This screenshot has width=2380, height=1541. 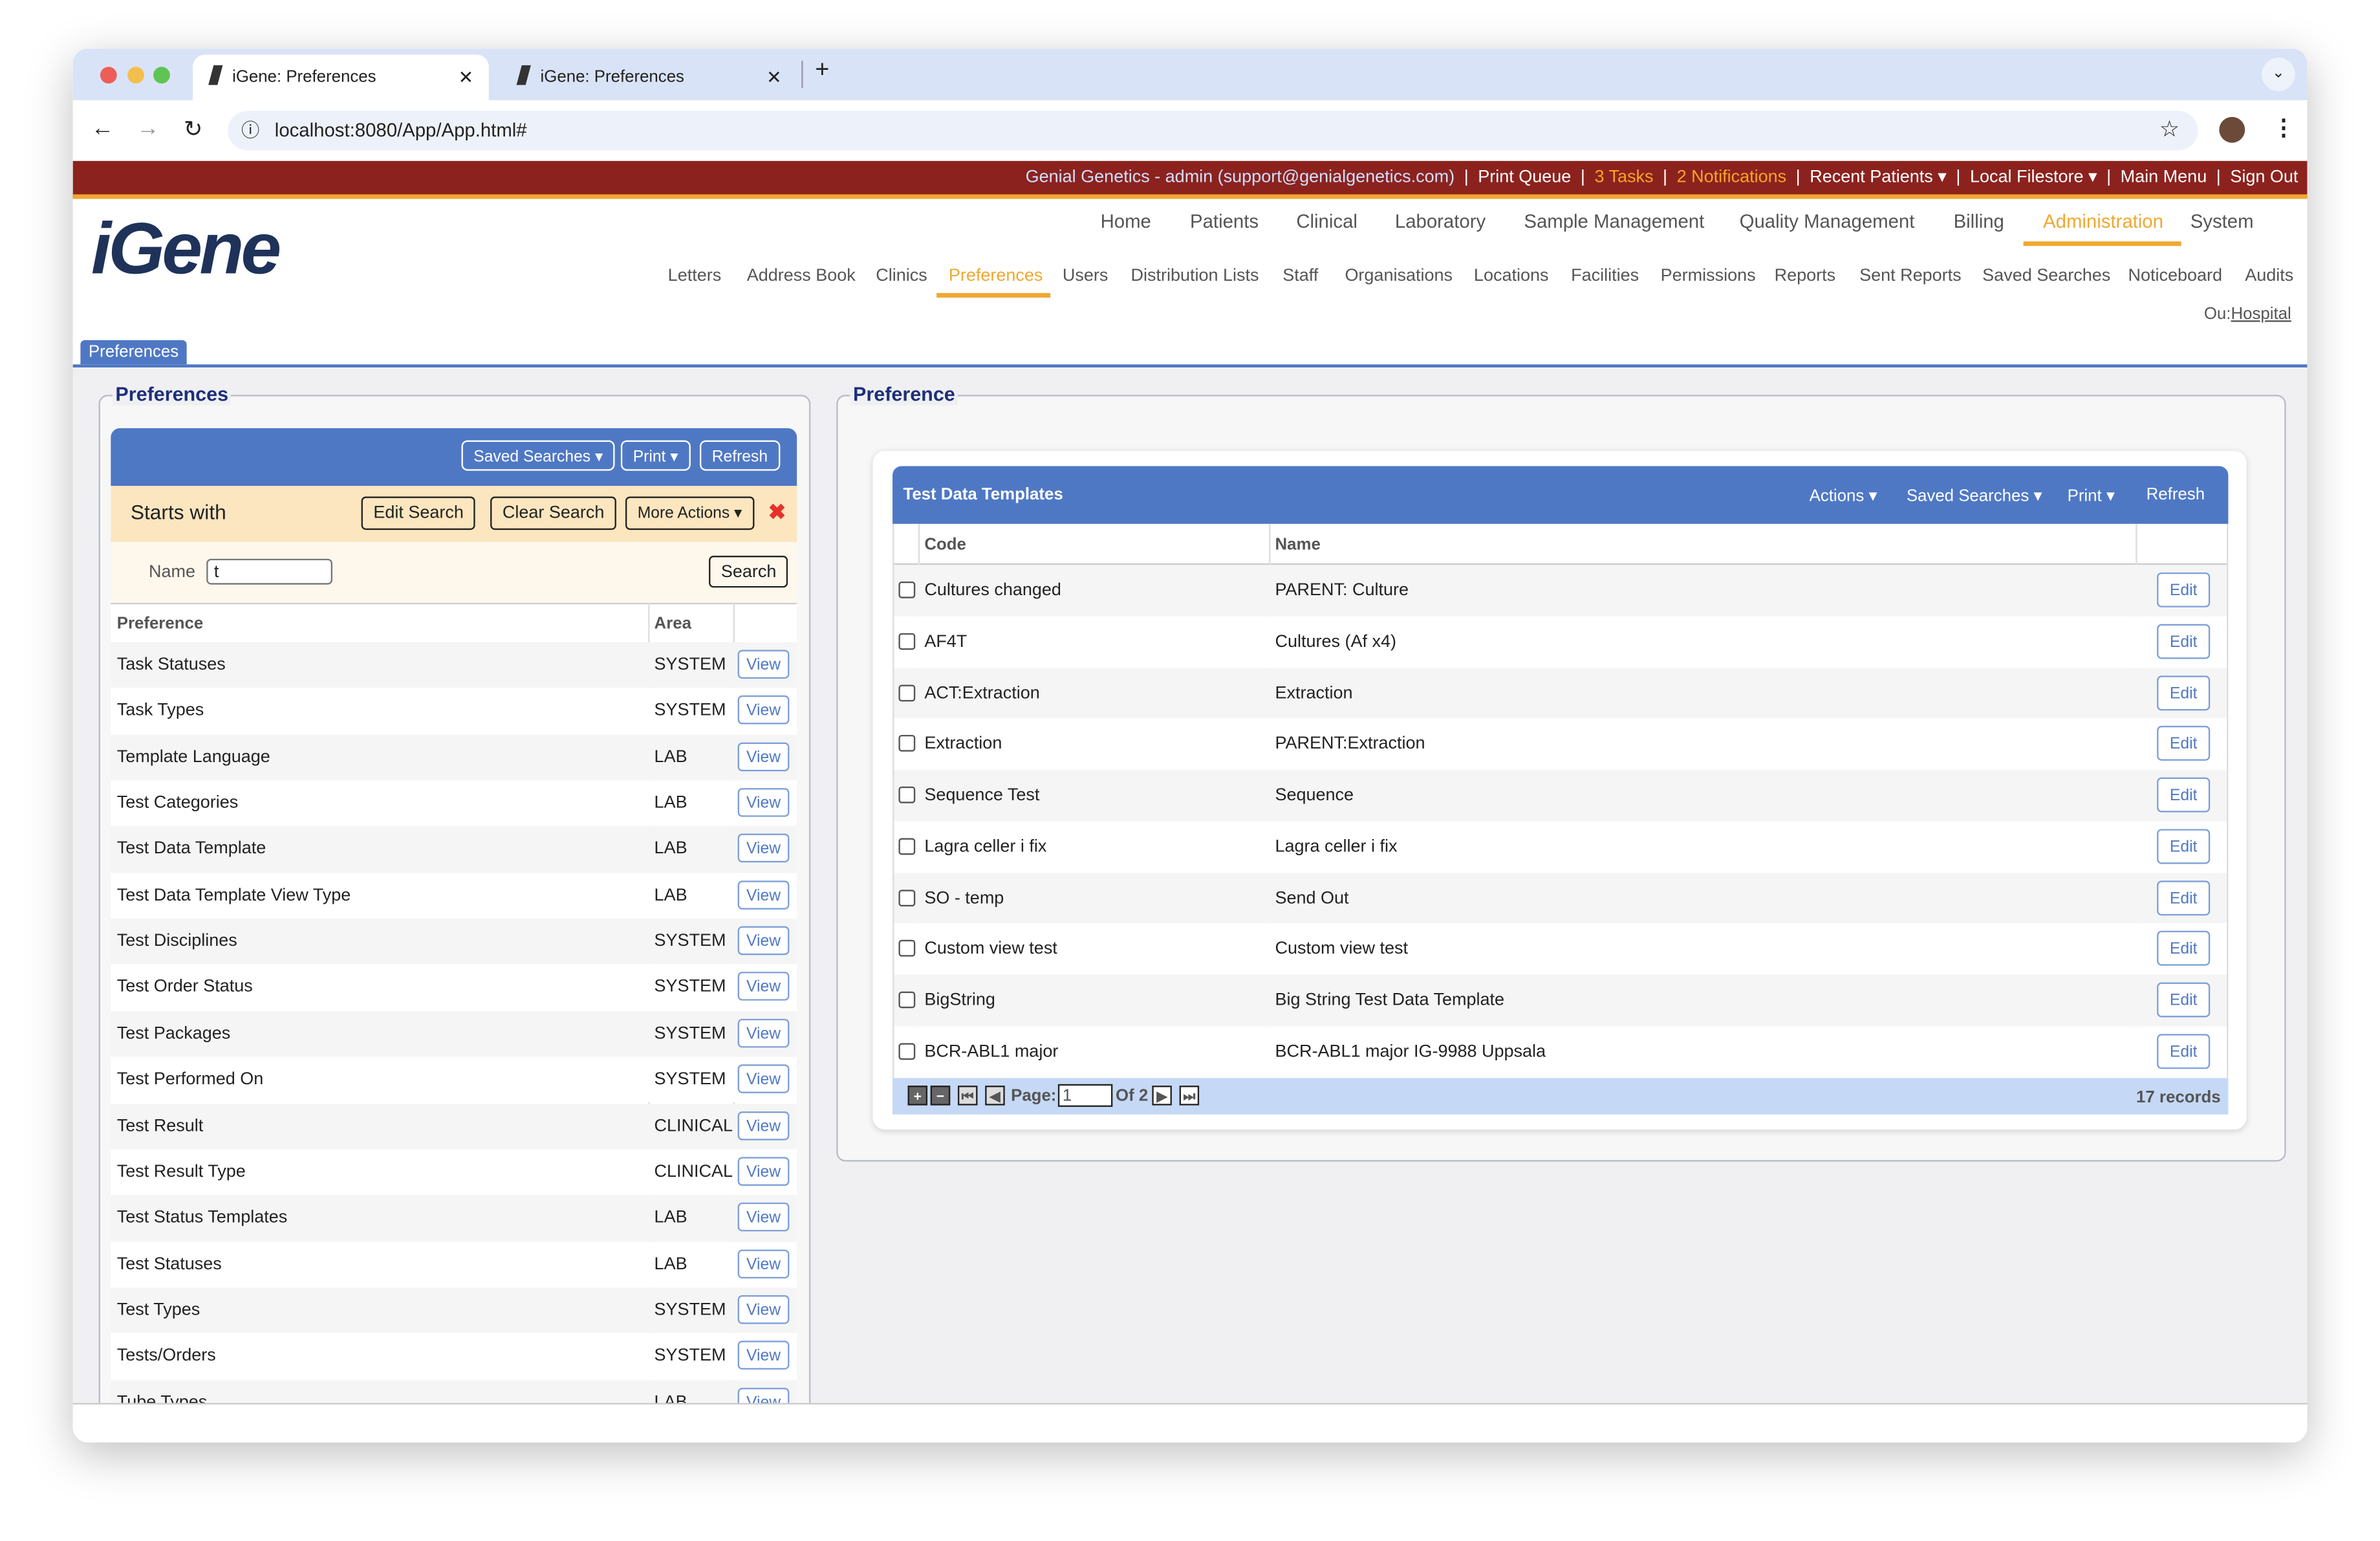 I want to click on saved-searches-button: Saved Searches ▾, so click(x=538, y=455).